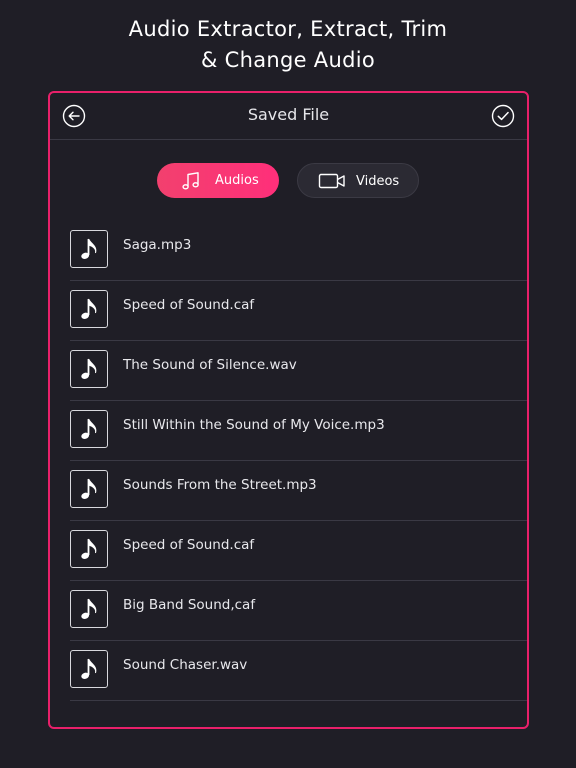 The height and width of the screenshot is (768, 576). What do you see at coordinates (298, 251) in the screenshot?
I see `file-row: Saga.mp3` at bounding box center [298, 251].